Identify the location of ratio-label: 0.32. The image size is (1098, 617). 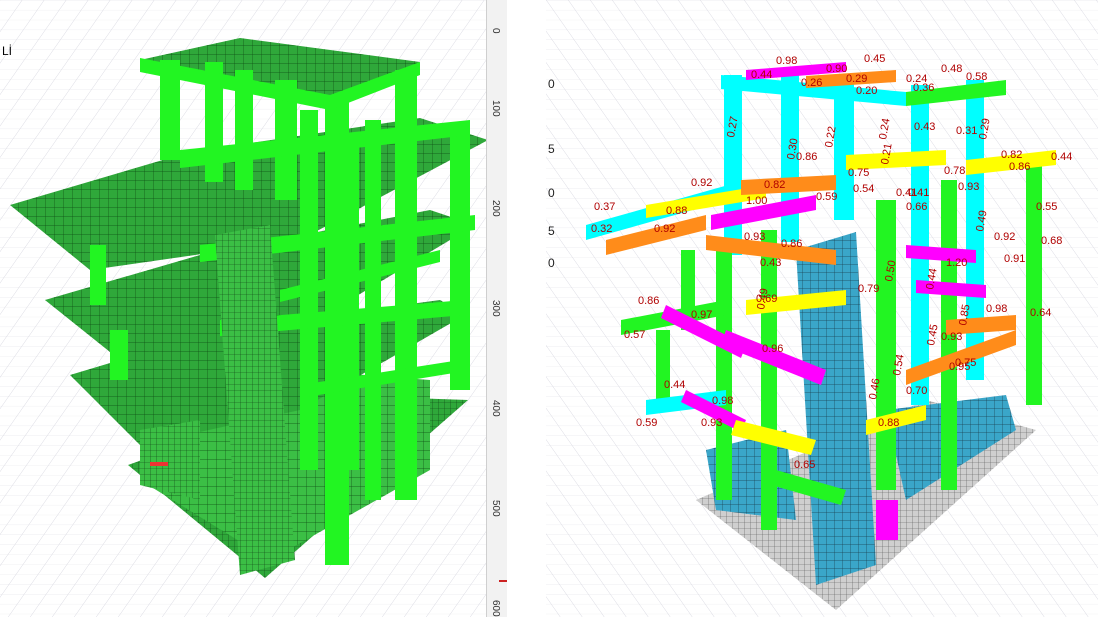
(601, 229).